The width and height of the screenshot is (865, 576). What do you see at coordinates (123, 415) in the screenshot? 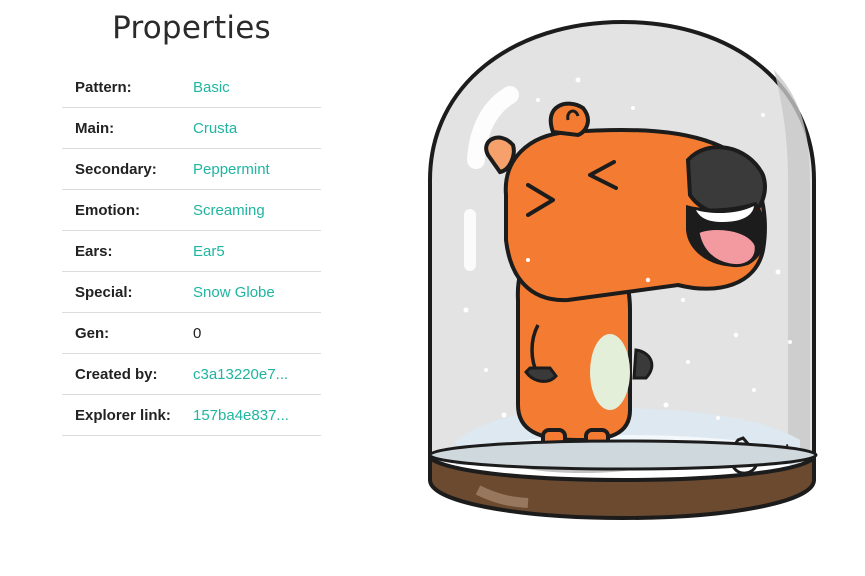
I see `row-key: Explorer link:` at bounding box center [123, 415].